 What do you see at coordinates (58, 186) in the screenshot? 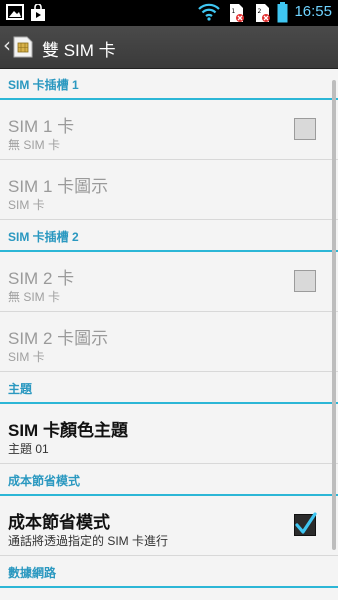
I see `item-title: SIM 1 卡圖示` at bounding box center [58, 186].